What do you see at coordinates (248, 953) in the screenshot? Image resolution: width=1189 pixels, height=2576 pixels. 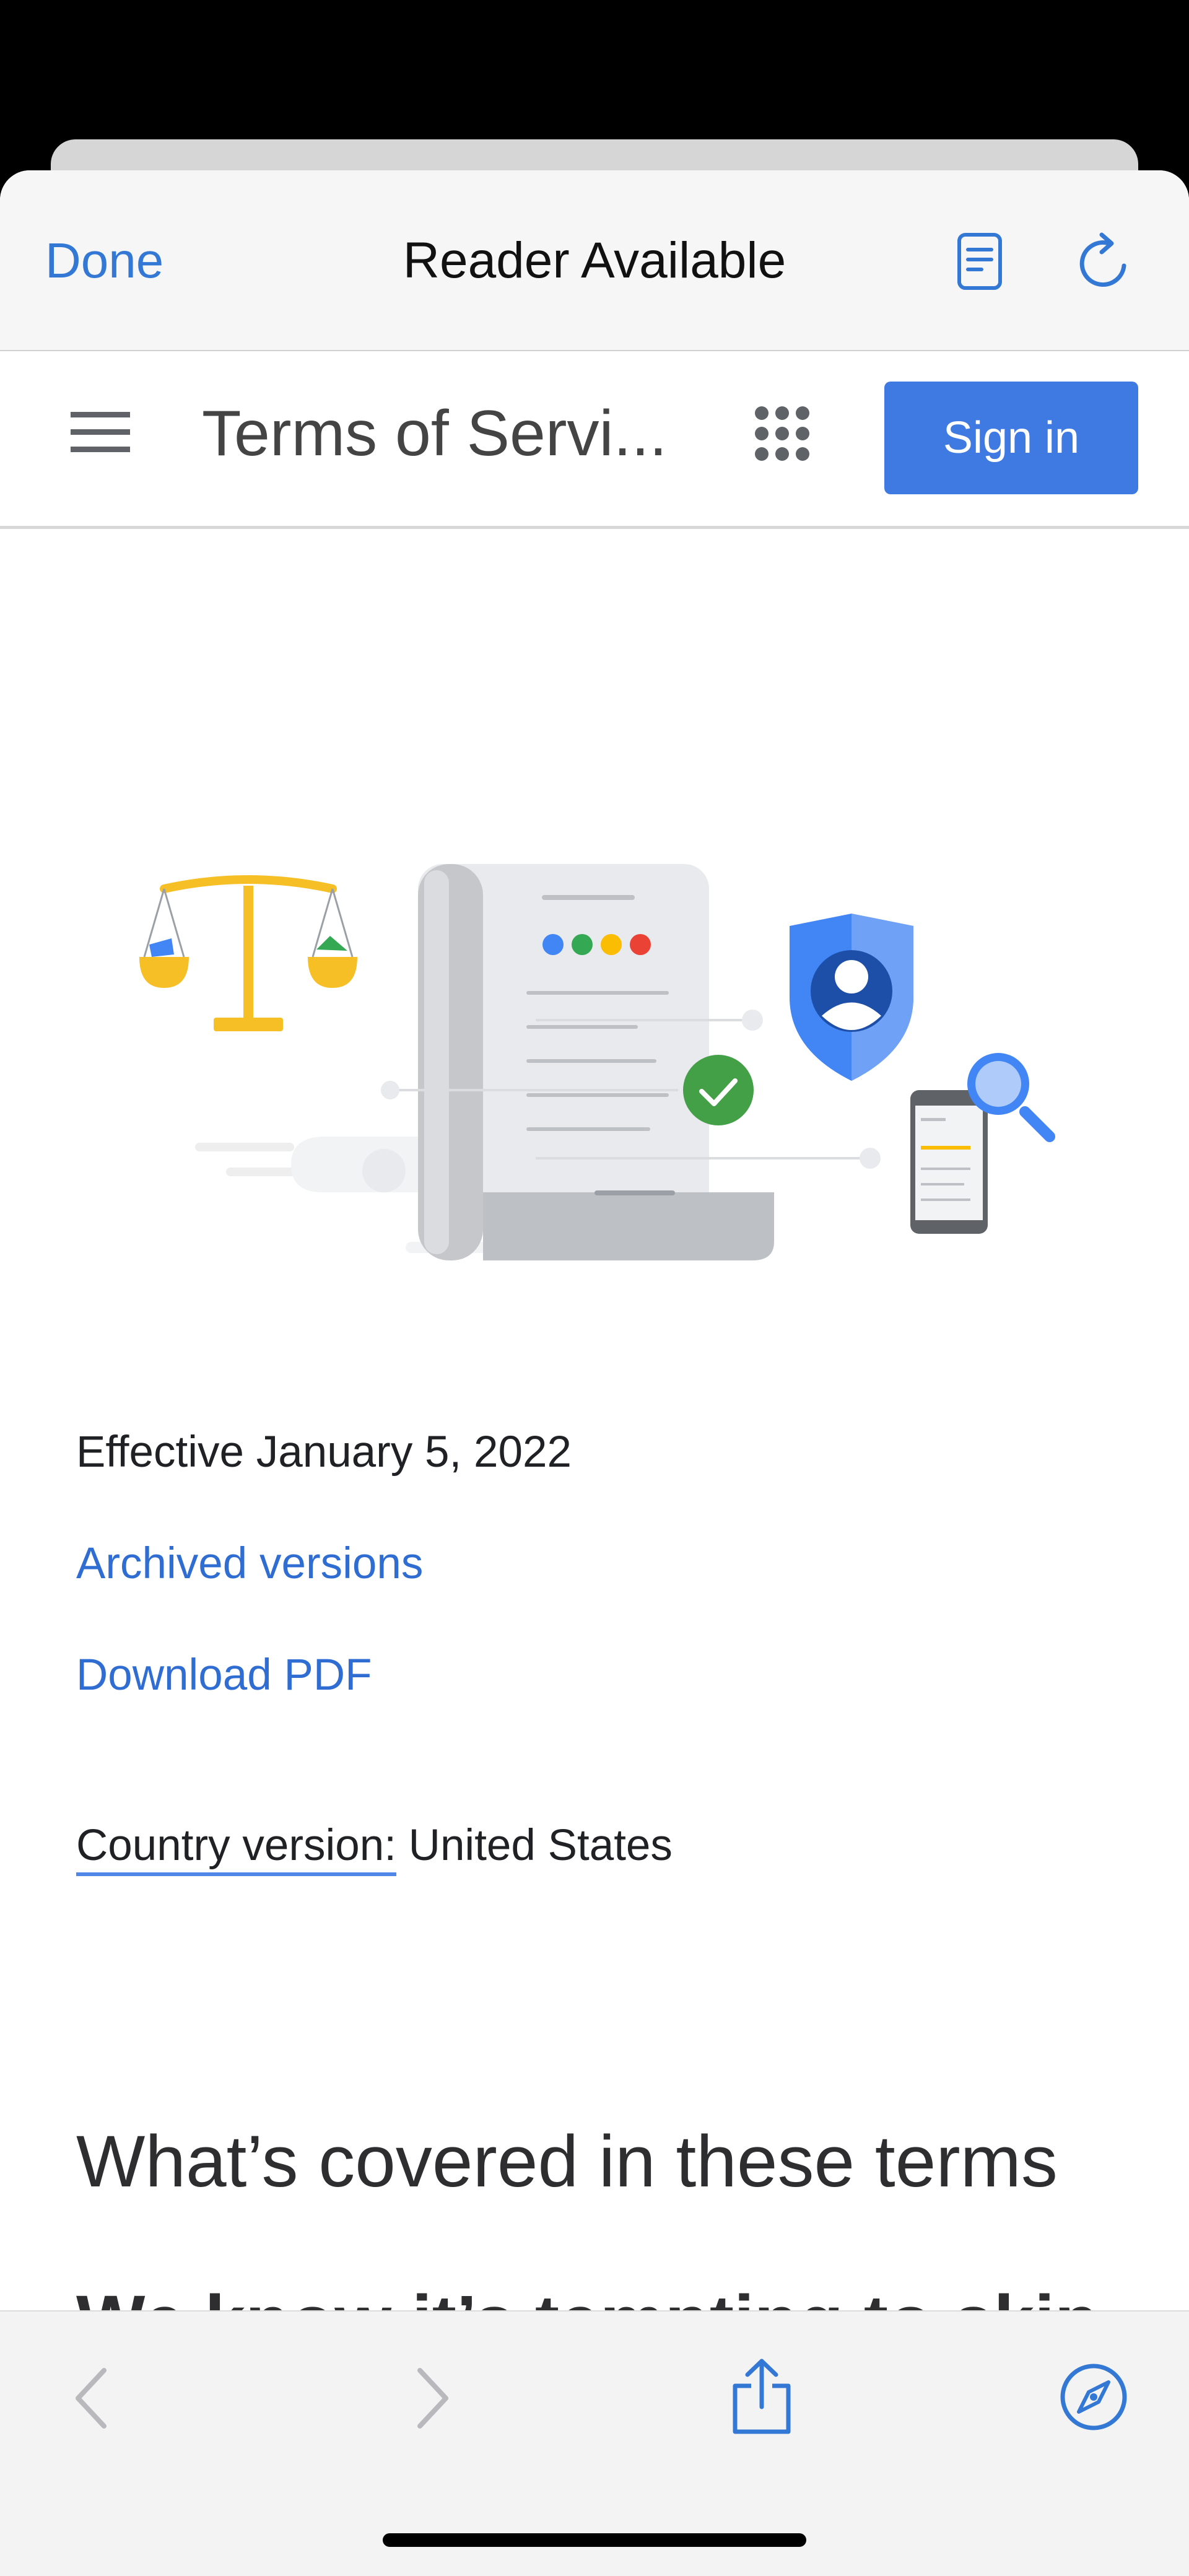 I see `scales-of-justice-icon` at bounding box center [248, 953].